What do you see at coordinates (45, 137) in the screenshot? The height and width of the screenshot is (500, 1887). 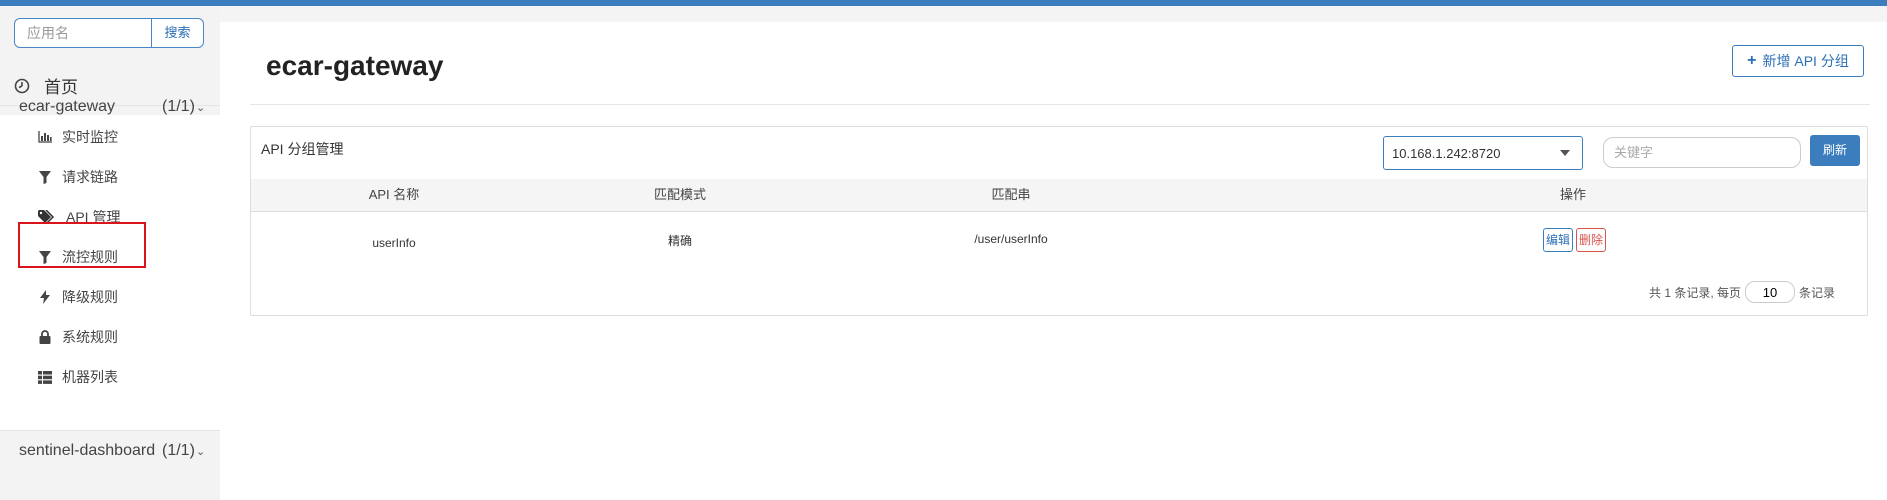 I see `bar-chart-icon` at bounding box center [45, 137].